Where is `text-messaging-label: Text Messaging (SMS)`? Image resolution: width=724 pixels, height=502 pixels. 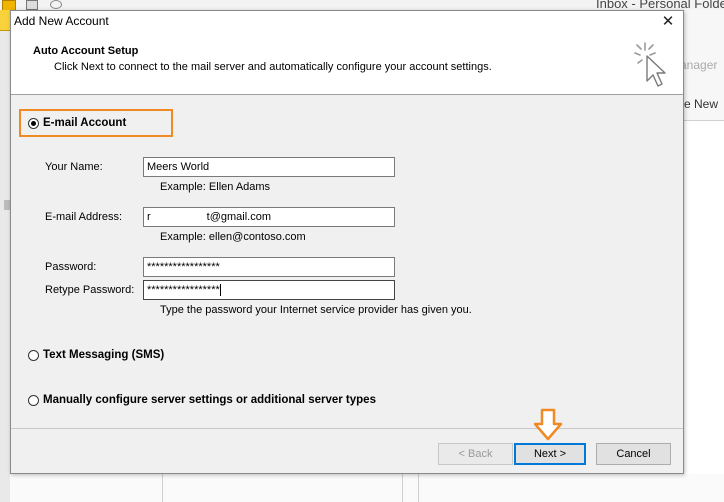 text-messaging-label: Text Messaging (SMS) is located at coordinates (104, 355).